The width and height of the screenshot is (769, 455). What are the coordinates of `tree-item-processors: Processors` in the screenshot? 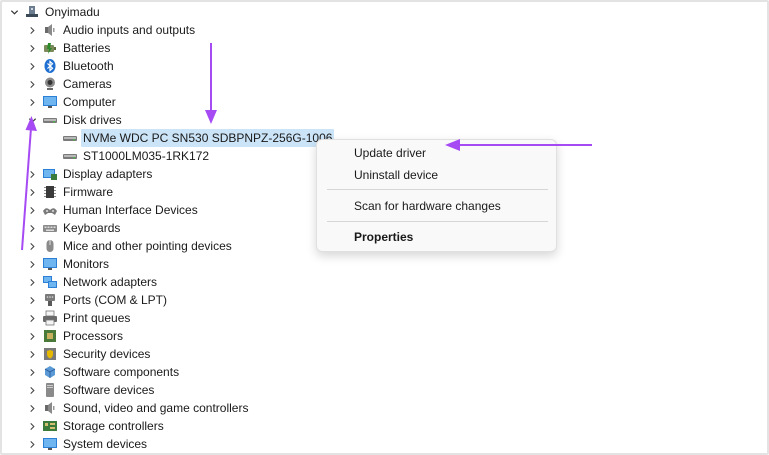 It's located at (74, 336).